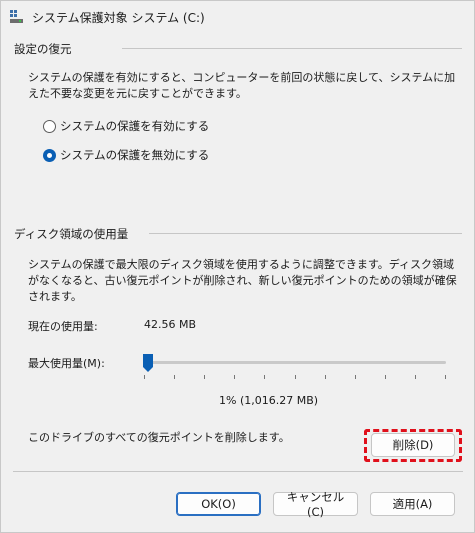 The width and height of the screenshot is (475, 533). What do you see at coordinates (148, 363) in the screenshot?
I see `max-usage-slider-thumb` at bounding box center [148, 363].